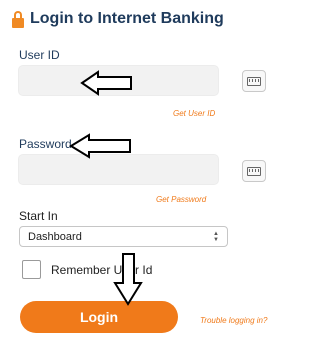  What do you see at coordinates (128, 279) in the screenshot?
I see `arrow-login-icon` at bounding box center [128, 279].